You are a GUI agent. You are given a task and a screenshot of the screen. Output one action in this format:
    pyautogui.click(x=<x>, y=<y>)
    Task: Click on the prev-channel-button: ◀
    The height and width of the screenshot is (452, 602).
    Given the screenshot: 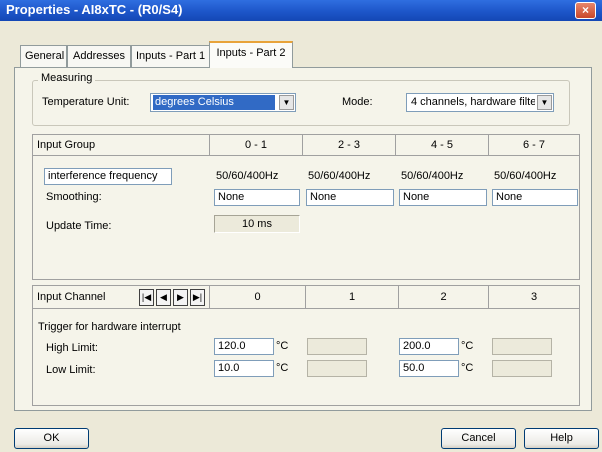 What is the action you would take?
    pyautogui.click(x=163, y=297)
    